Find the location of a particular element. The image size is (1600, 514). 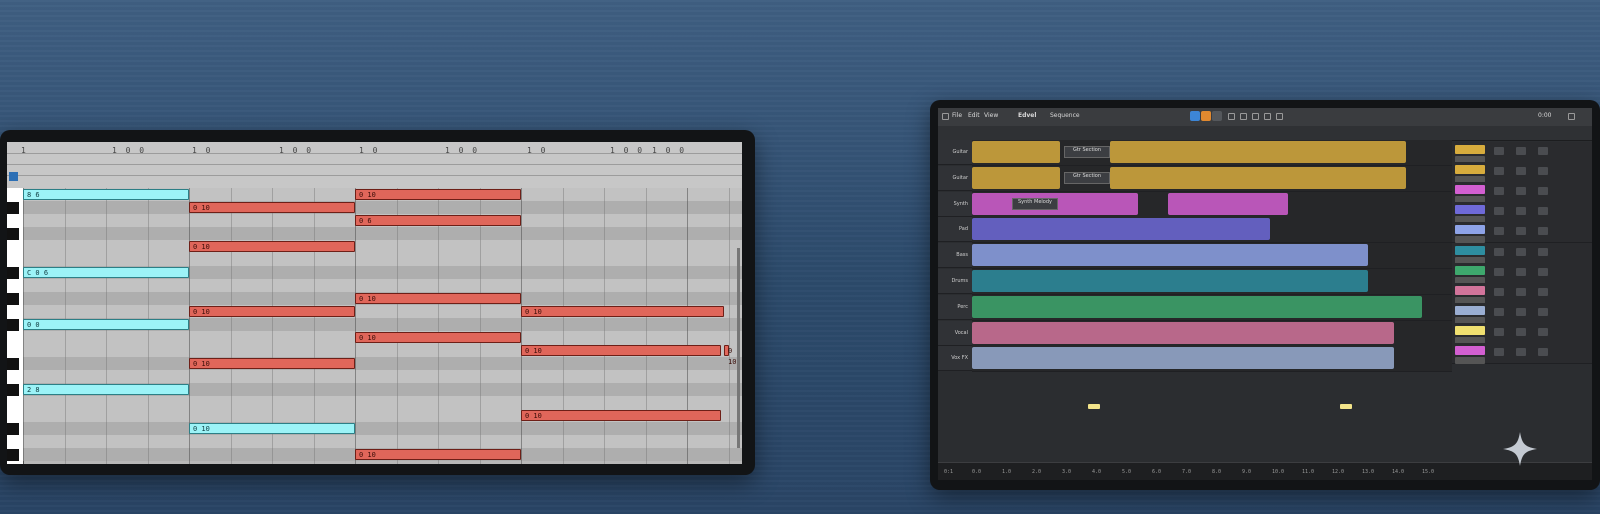

track-color-tag is located at coordinates (13, 176).